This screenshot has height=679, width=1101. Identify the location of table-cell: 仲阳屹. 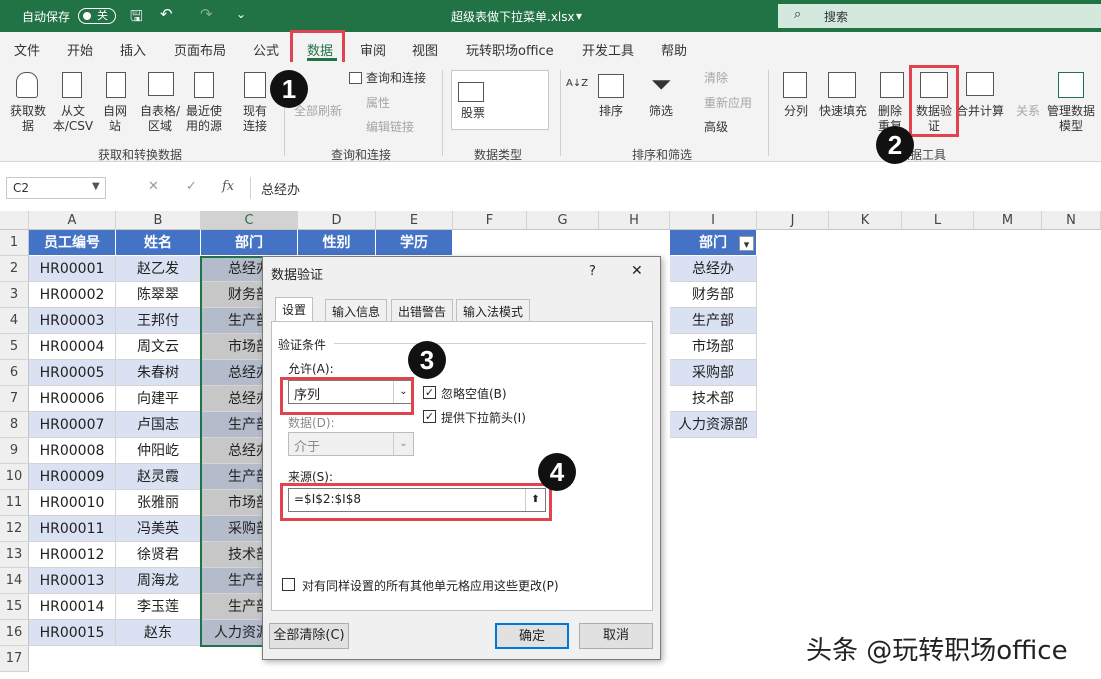
(158, 451).